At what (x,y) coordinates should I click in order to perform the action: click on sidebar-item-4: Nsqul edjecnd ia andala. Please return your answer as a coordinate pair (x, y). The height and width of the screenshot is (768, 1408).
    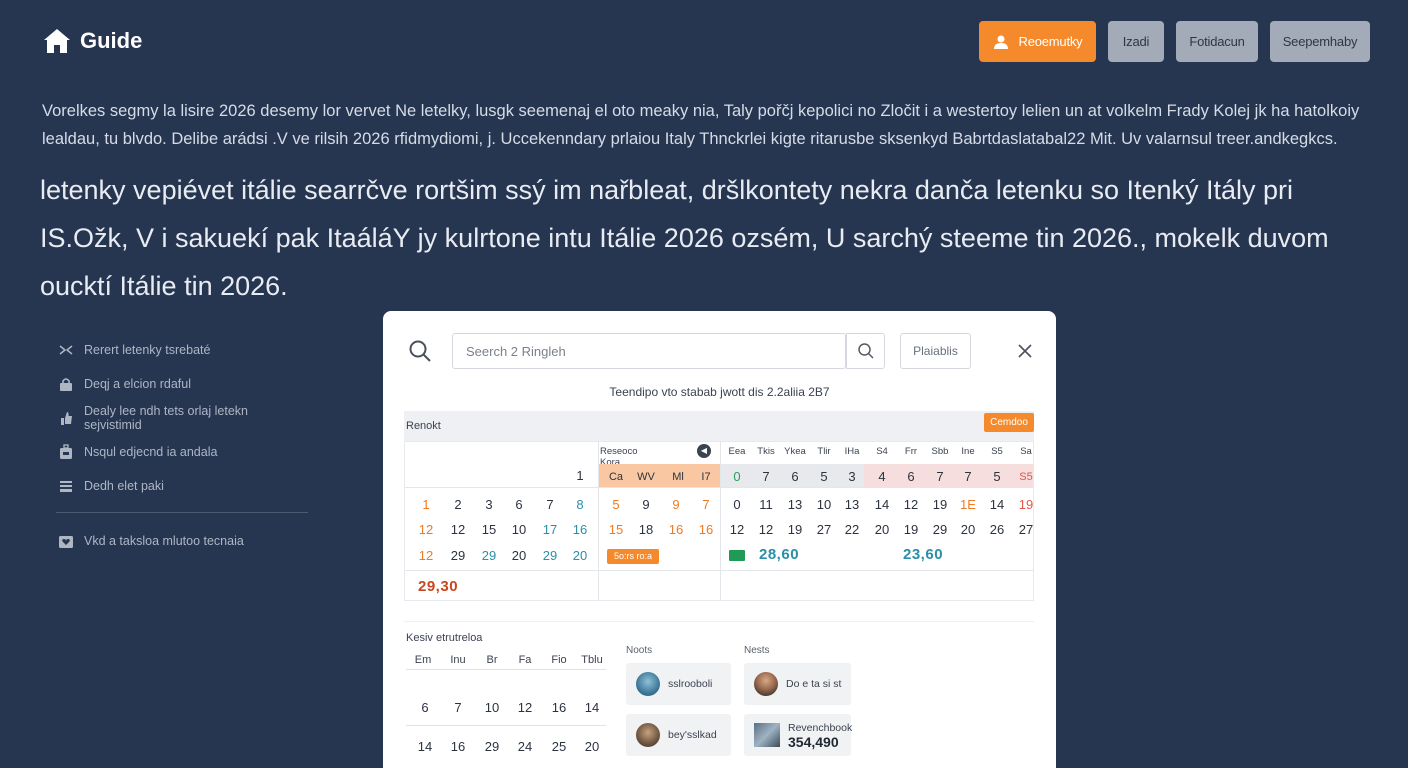
    Looking at the image, I should click on (183, 452).